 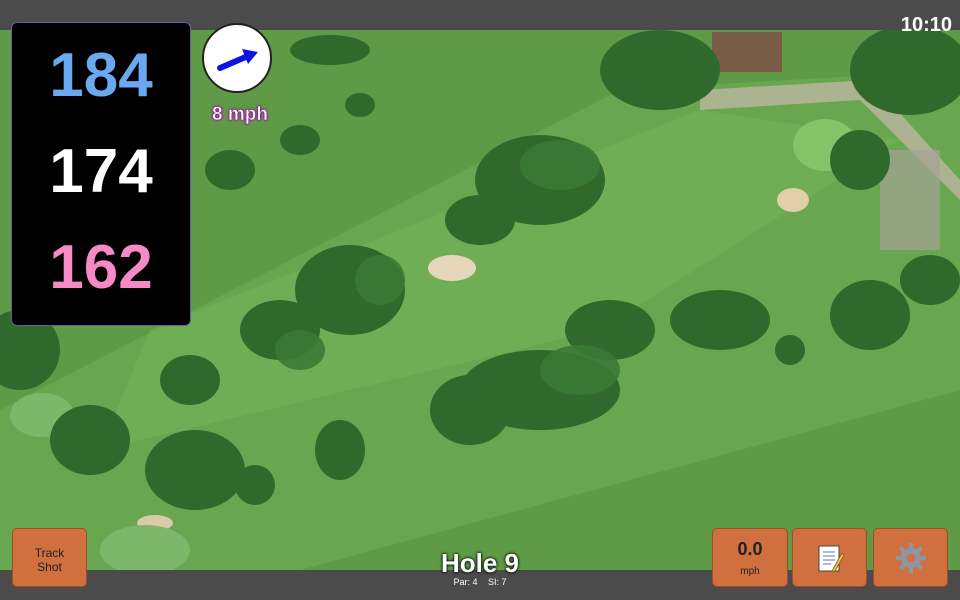 What do you see at coordinates (750, 549) in the screenshot?
I see `speed-value: 0.0` at bounding box center [750, 549].